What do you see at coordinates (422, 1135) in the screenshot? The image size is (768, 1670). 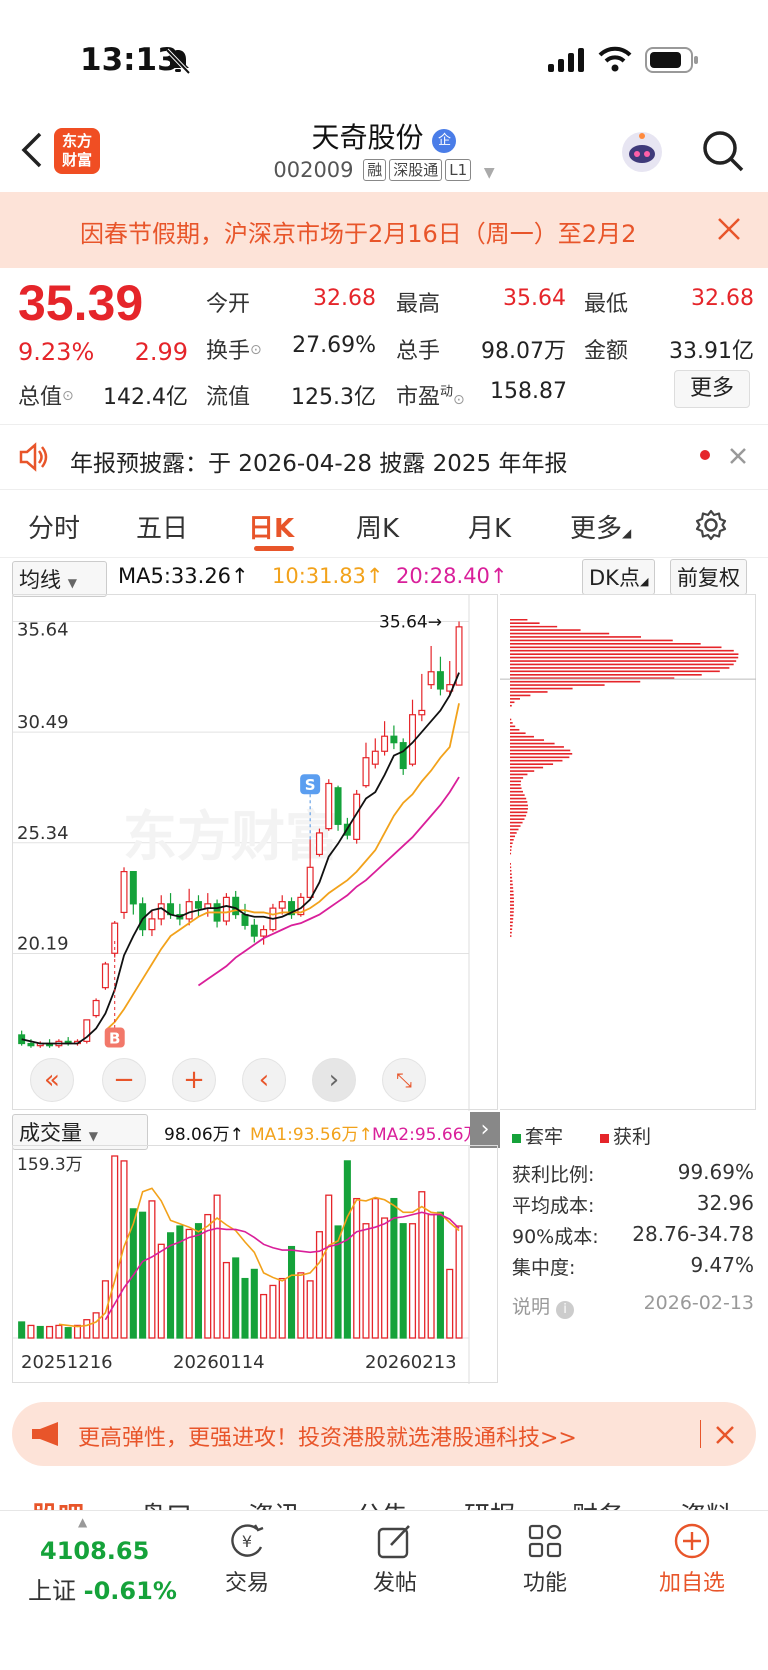 I see `volume-ma2: MA2:95.66万` at bounding box center [422, 1135].